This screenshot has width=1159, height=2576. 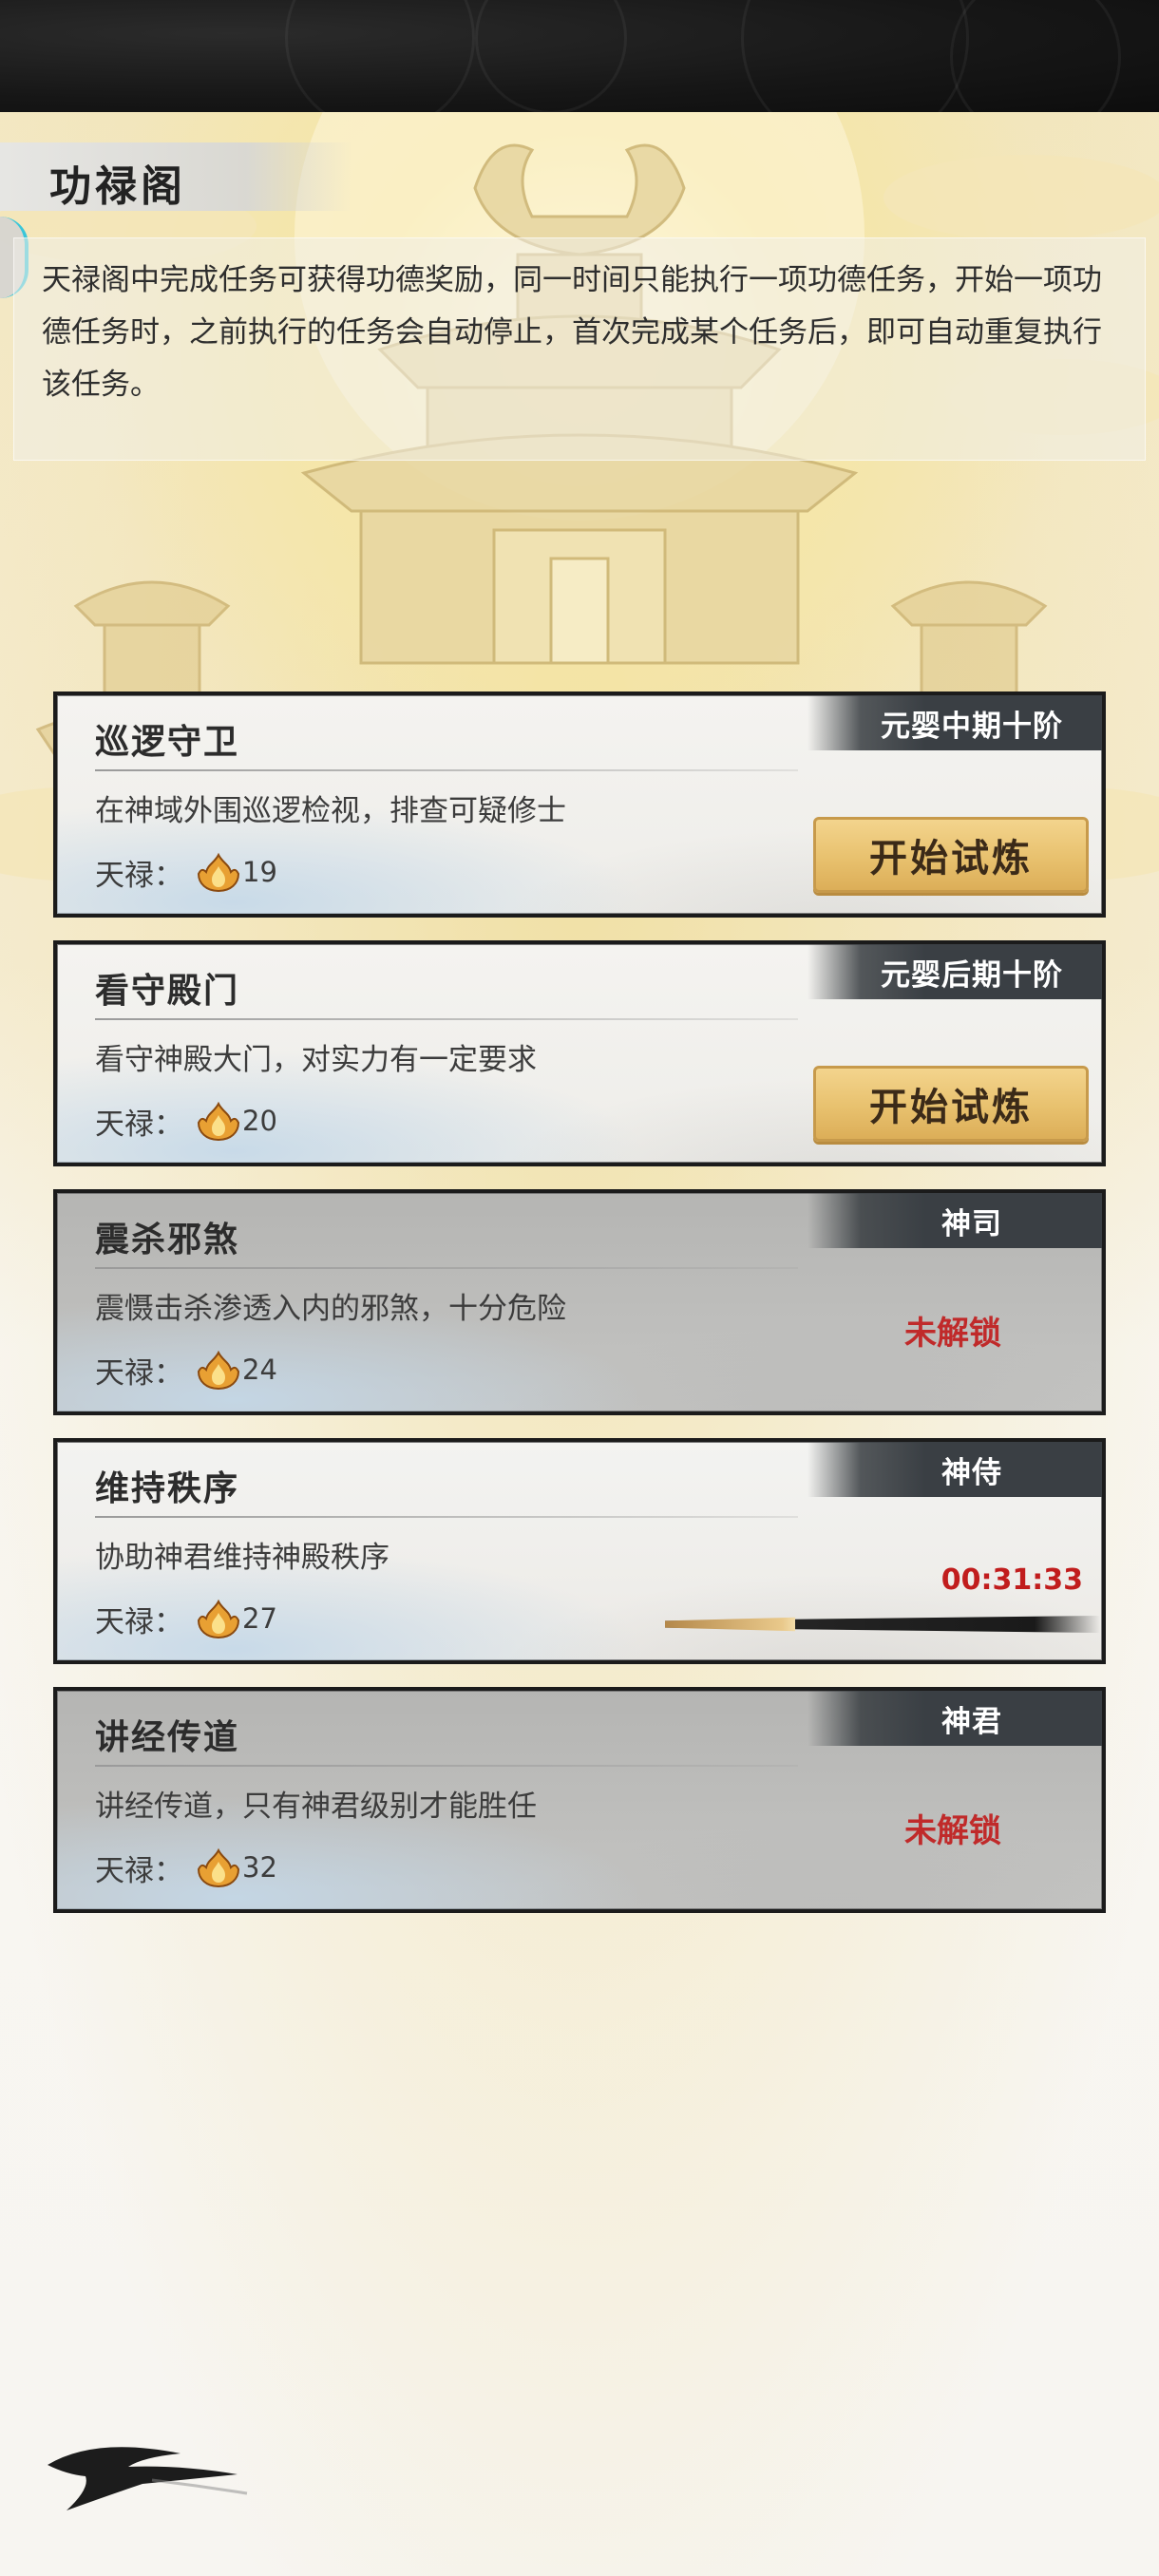 What do you see at coordinates (579, 1302) in the screenshot?
I see `task-card: 震杀邪煞 震慑击杀渗透入内的邪煞，十分危险 天禄： 24 神司 未解锁` at bounding box center [579, 1302].